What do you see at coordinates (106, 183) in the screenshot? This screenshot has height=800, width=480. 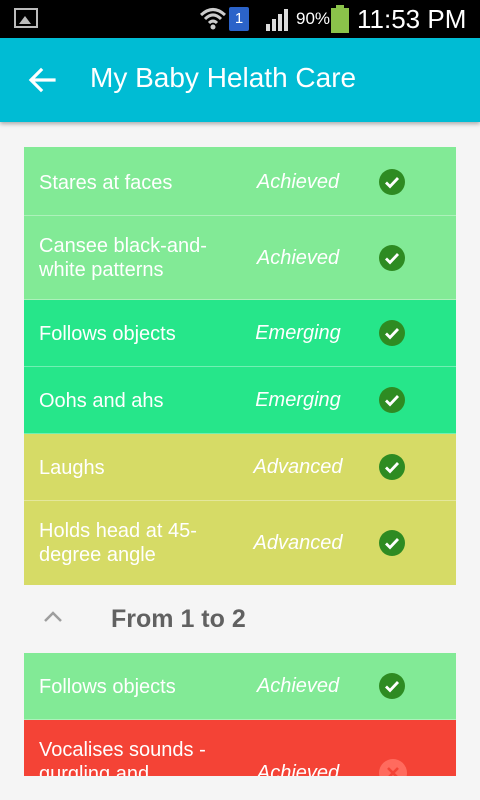 I see `milestone-name: Stares at faces` at bounding box center [106, 183].